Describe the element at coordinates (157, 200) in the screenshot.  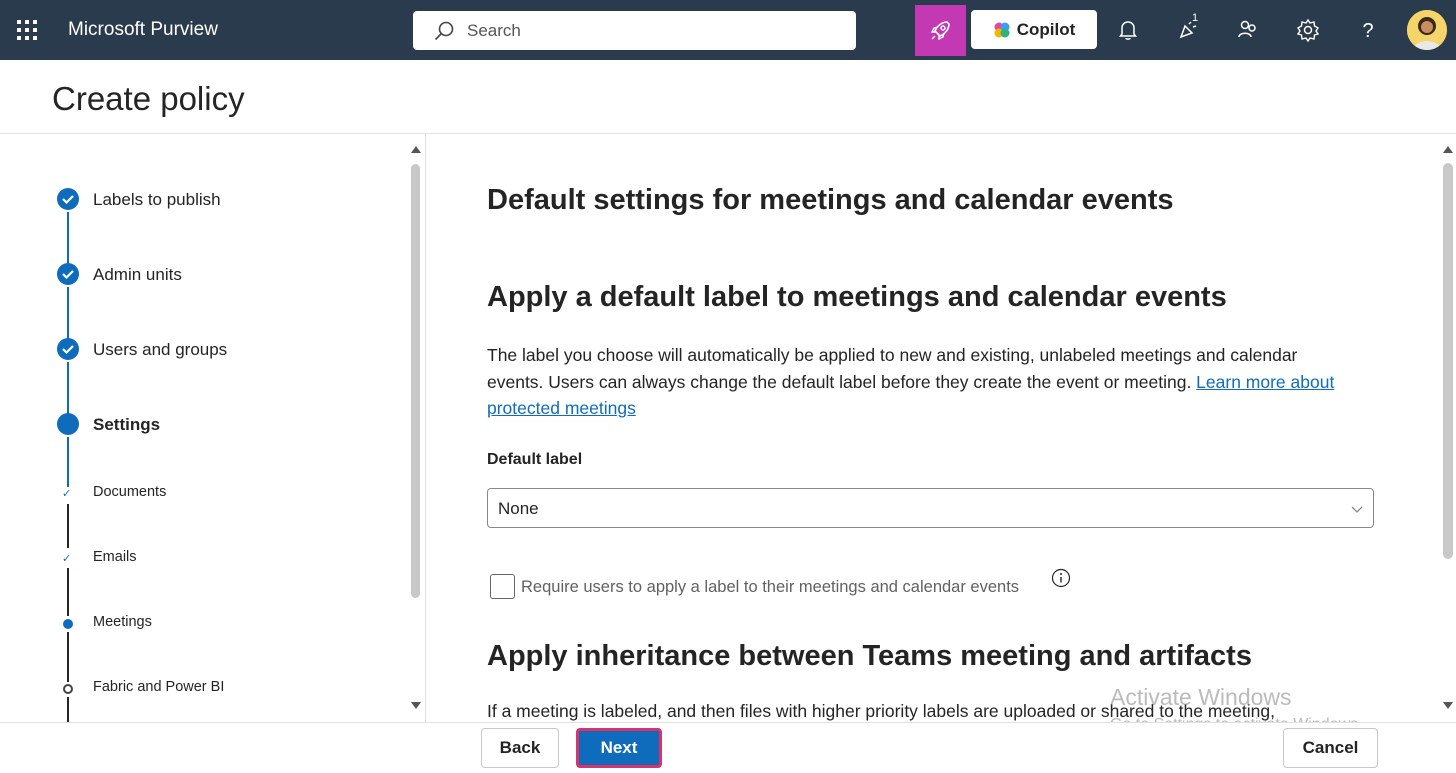
I see `step-labels-to-publish: Labels to publish` at that location.